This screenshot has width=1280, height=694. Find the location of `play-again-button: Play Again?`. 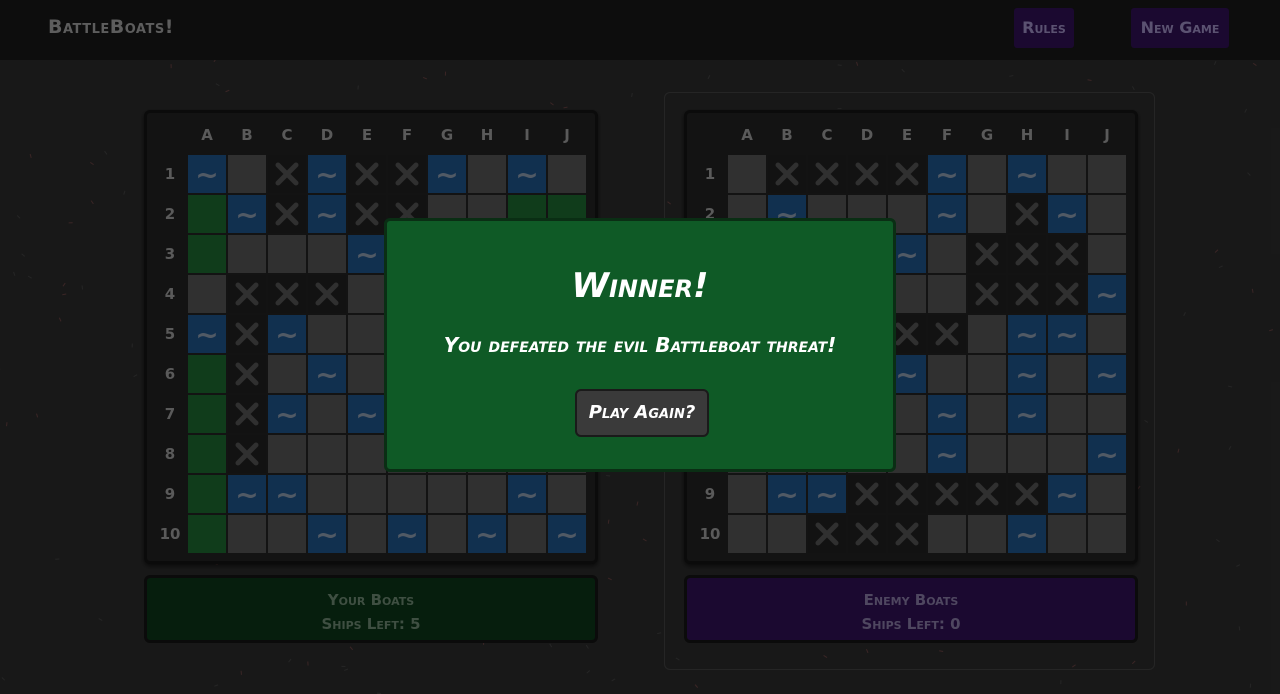

play-again-button: Play Again? is located at coordinates (642, 413).